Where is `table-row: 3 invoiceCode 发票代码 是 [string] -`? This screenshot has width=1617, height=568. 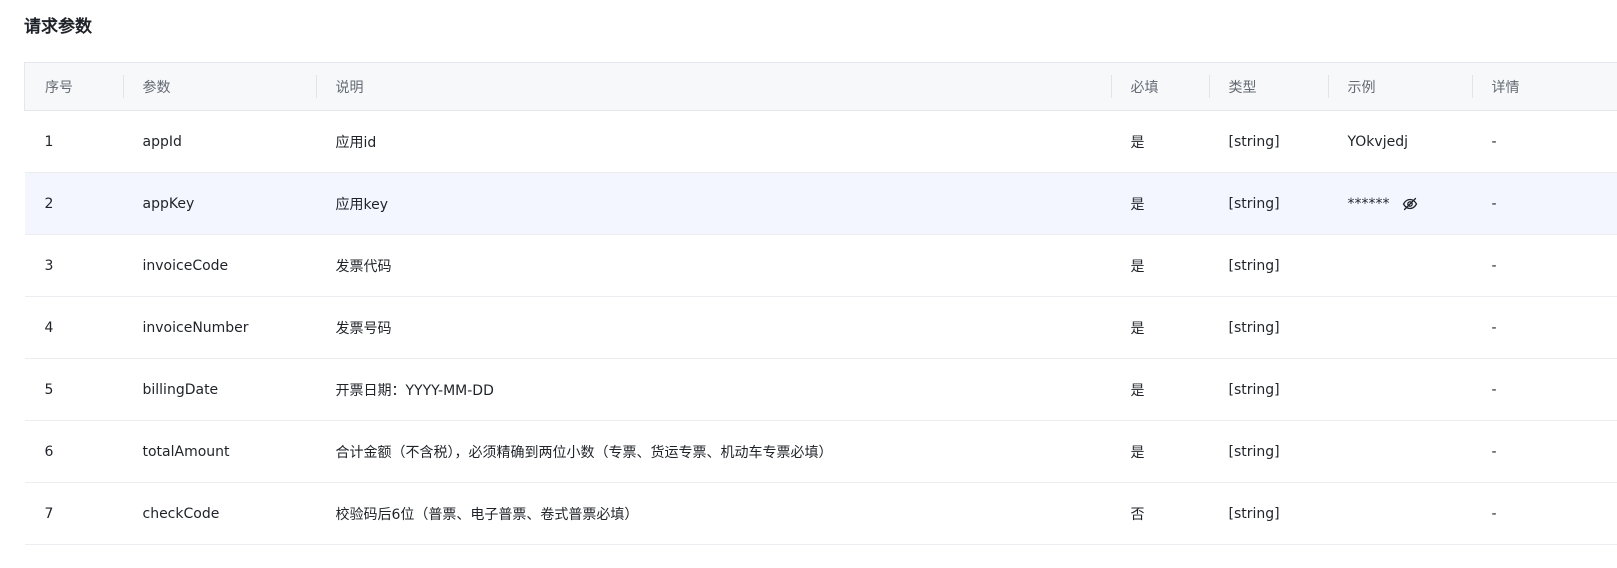 table-row: 3 invoiceCode 发票代码 是 [string] - is located at coordinates (820, 265).